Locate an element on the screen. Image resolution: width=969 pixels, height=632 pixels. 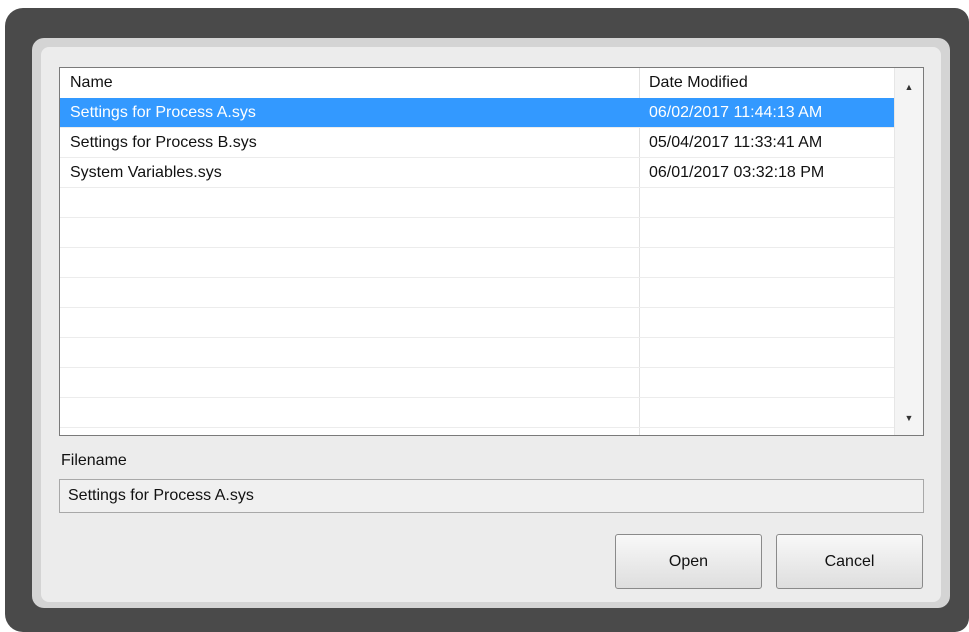
date-modified-cell: 06/01/2017 03:32:18 PM is located at coordinates (737, 172).